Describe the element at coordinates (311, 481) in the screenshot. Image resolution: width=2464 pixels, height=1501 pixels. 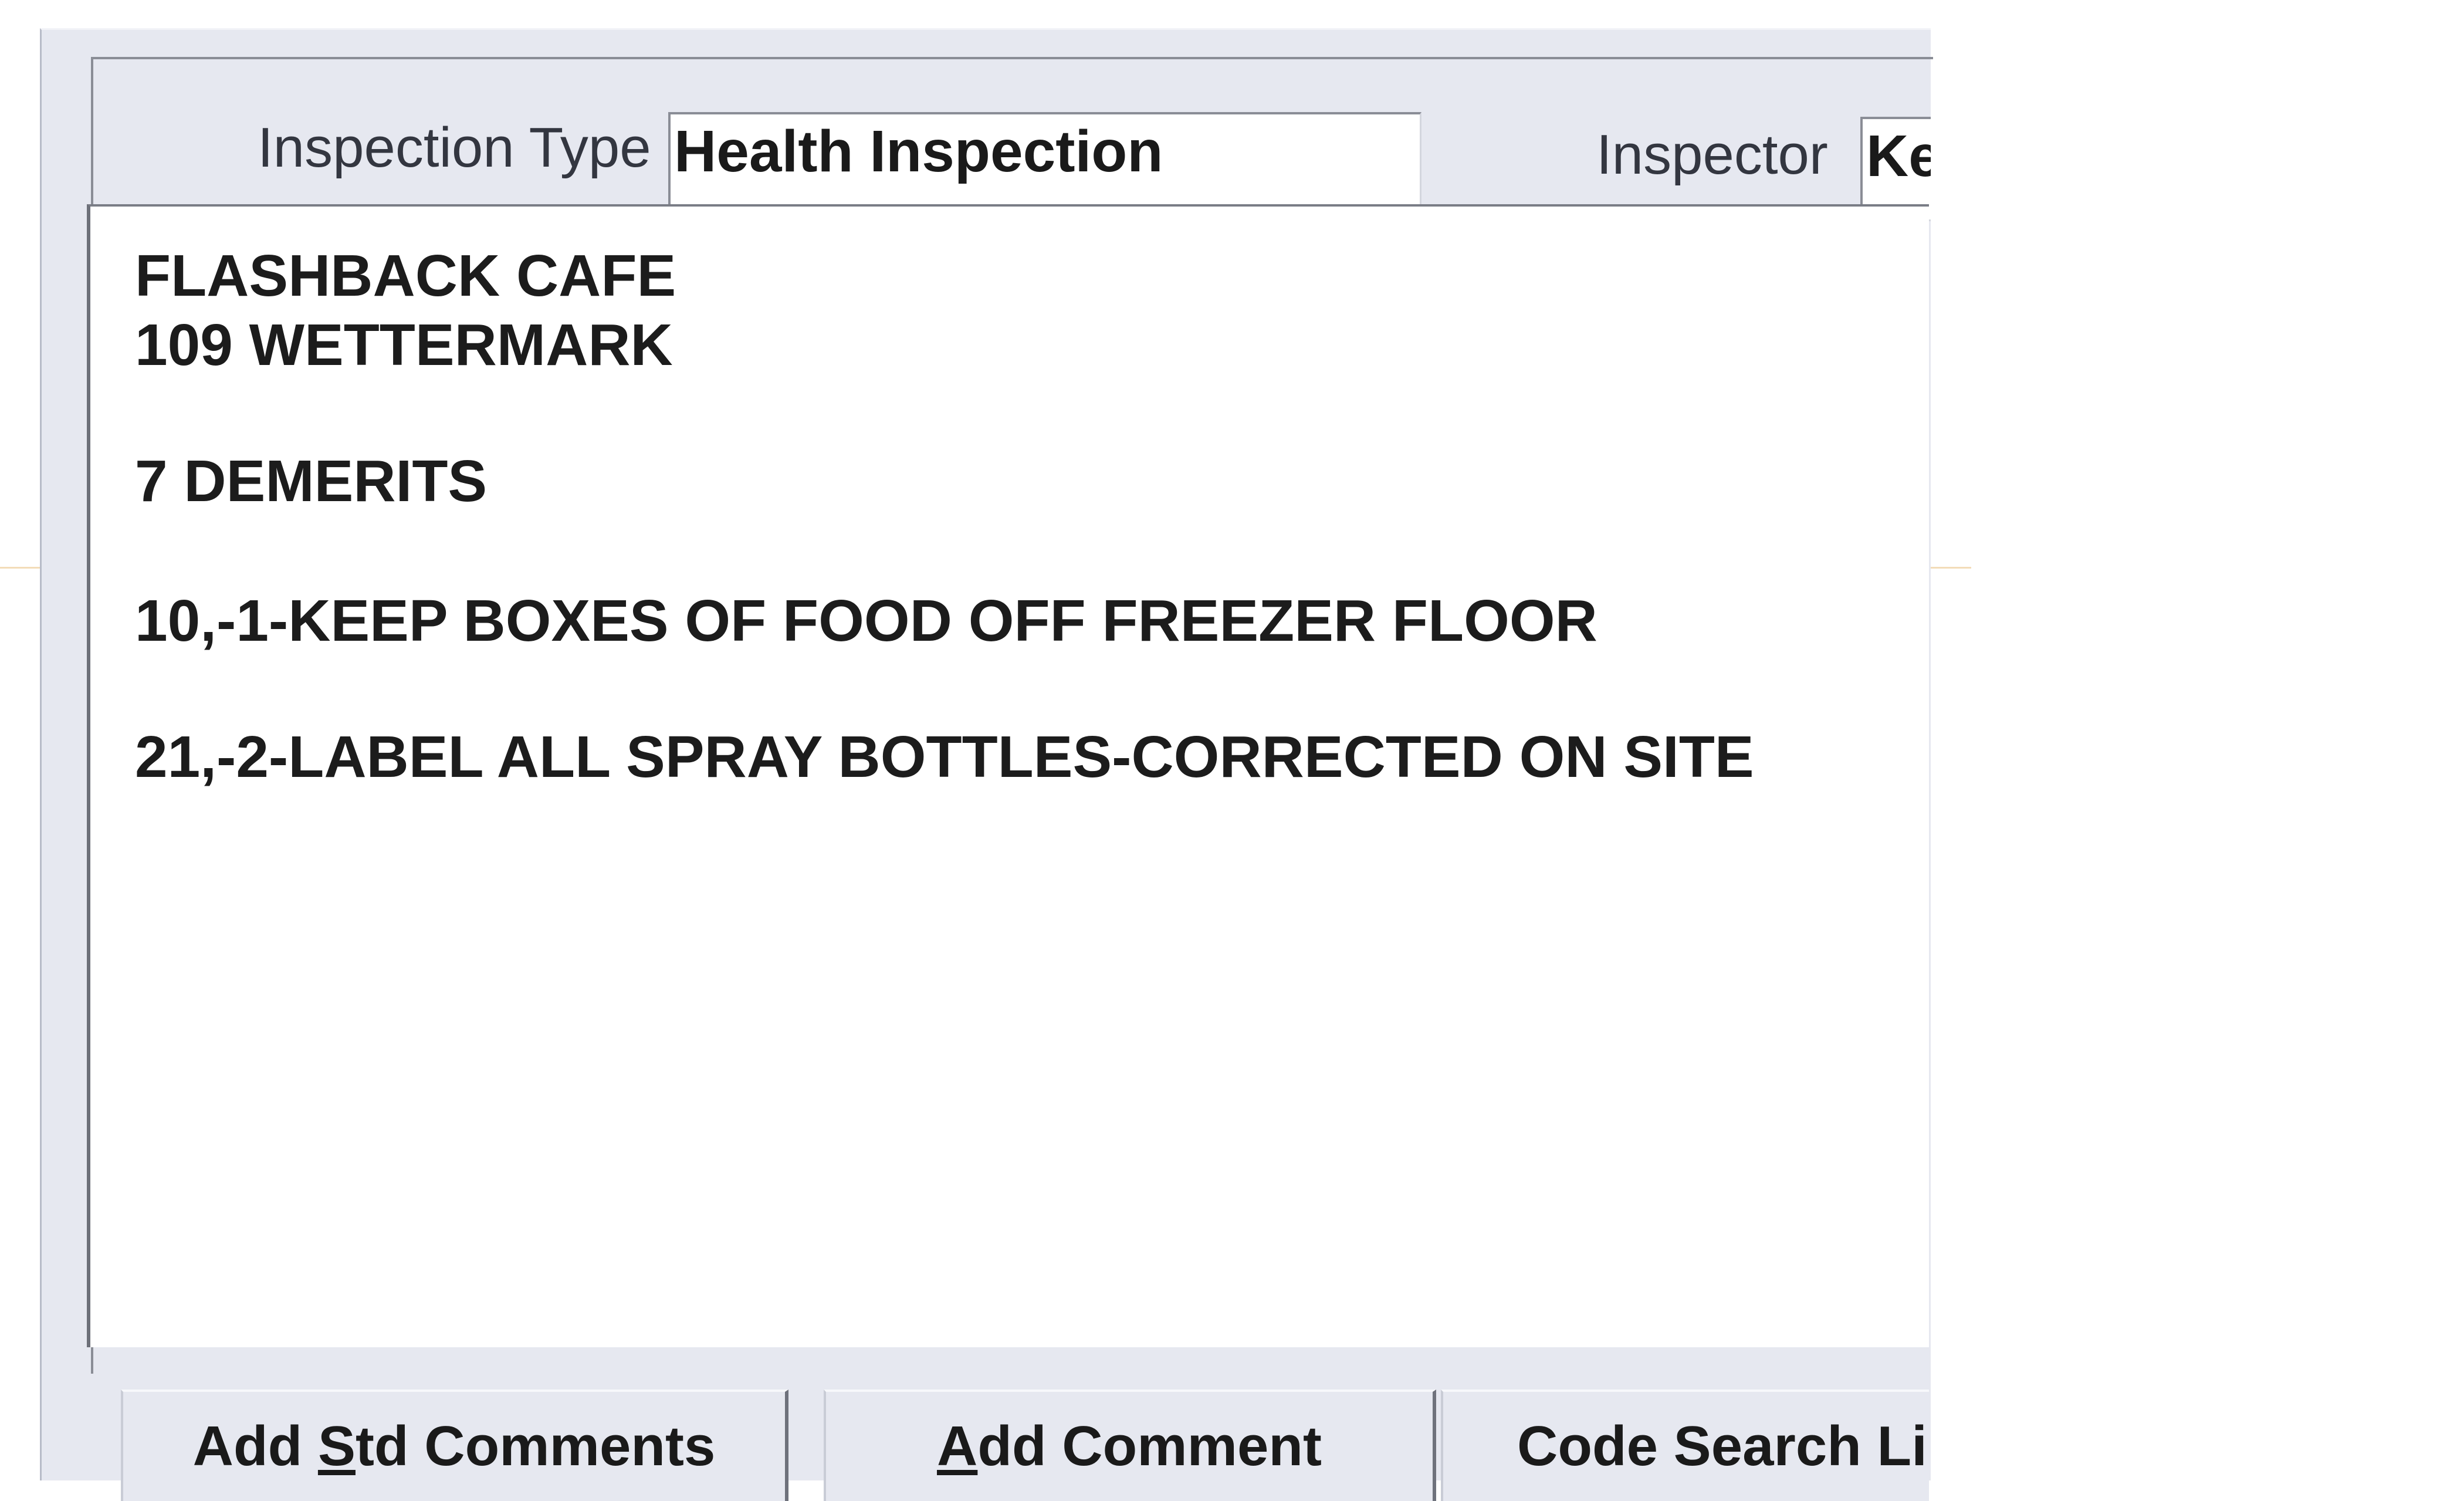
I see `comment-line: 7 DEMERITS` at that location.